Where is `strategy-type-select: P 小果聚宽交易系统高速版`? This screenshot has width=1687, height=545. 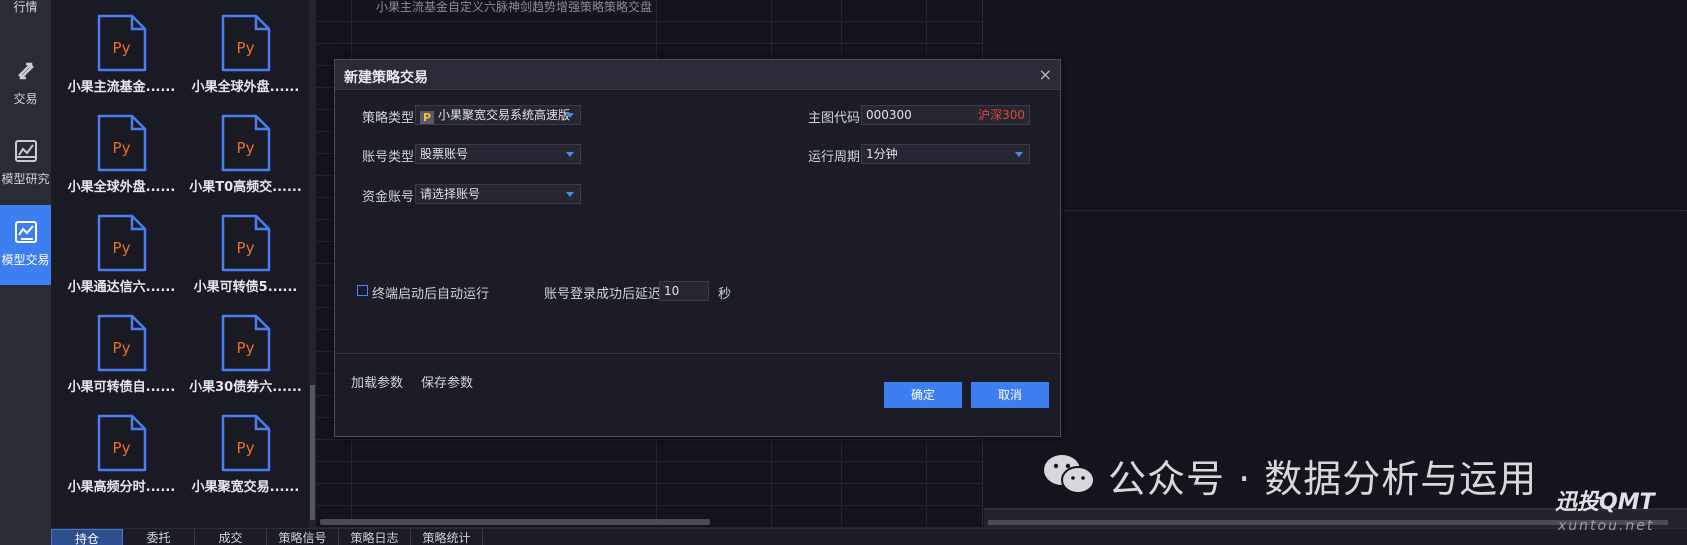 strategy-type-select: P 小果聚宽交易系统高速版 is located at coordinates (498, 115).